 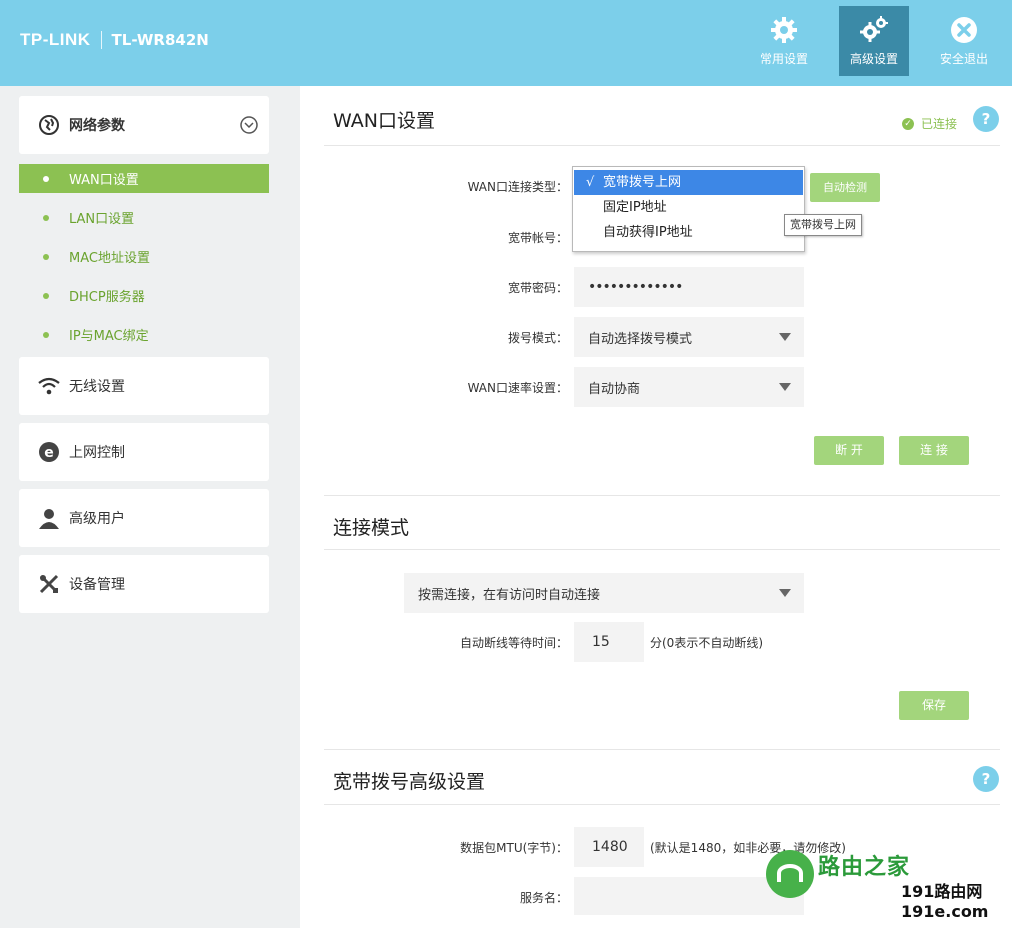 What do you see at coordinates (144, 125) in the screenshot?
I see `sidebar-group-network: 网络参数` at bounding box center [144, 125].